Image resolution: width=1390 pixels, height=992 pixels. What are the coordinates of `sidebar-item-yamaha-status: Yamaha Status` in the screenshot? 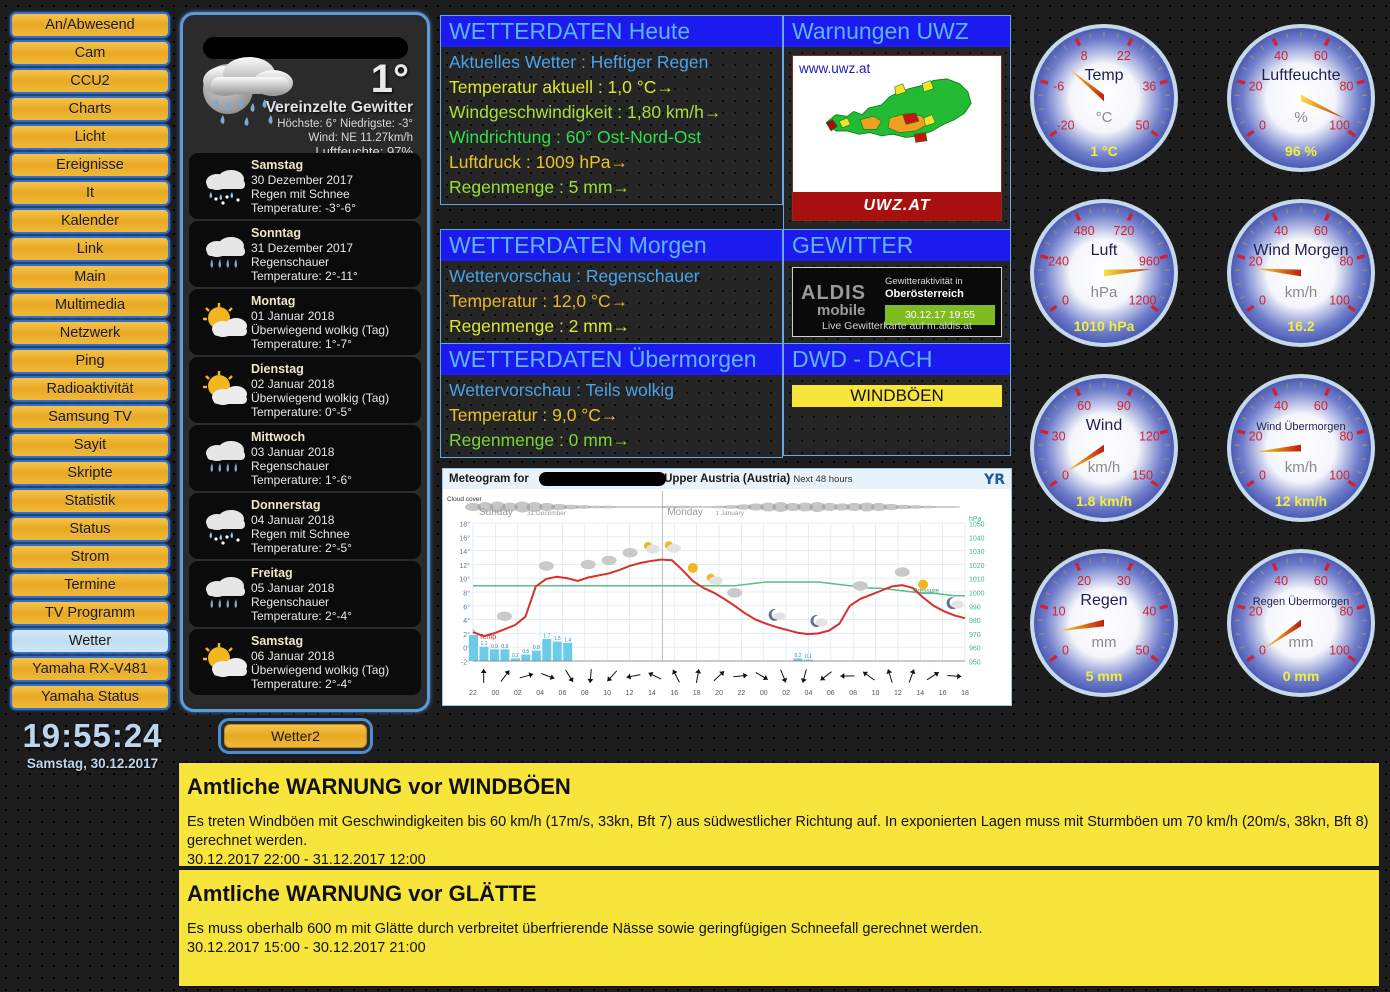 It's located at (90, 697).